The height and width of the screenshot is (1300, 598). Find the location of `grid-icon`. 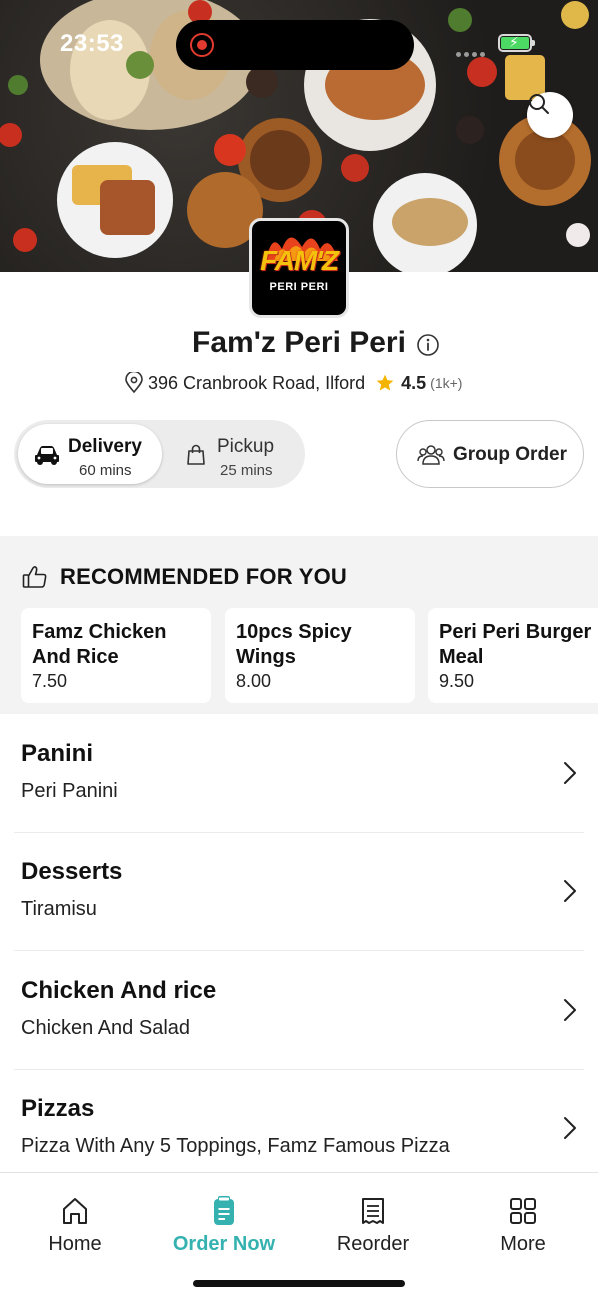

grid-icon is located at coordinates (523, 1211).